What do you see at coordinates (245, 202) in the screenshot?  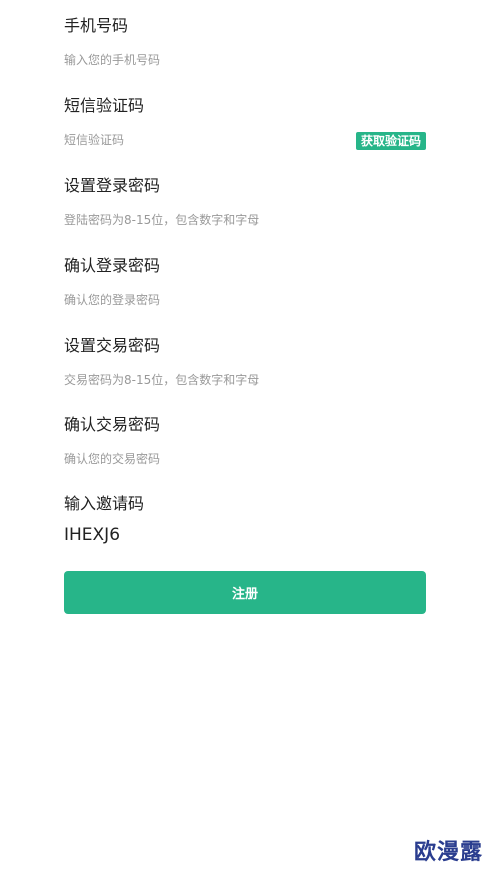 I see `login-password-field-group: 设置登录密码` at bounding box center [245, 202].